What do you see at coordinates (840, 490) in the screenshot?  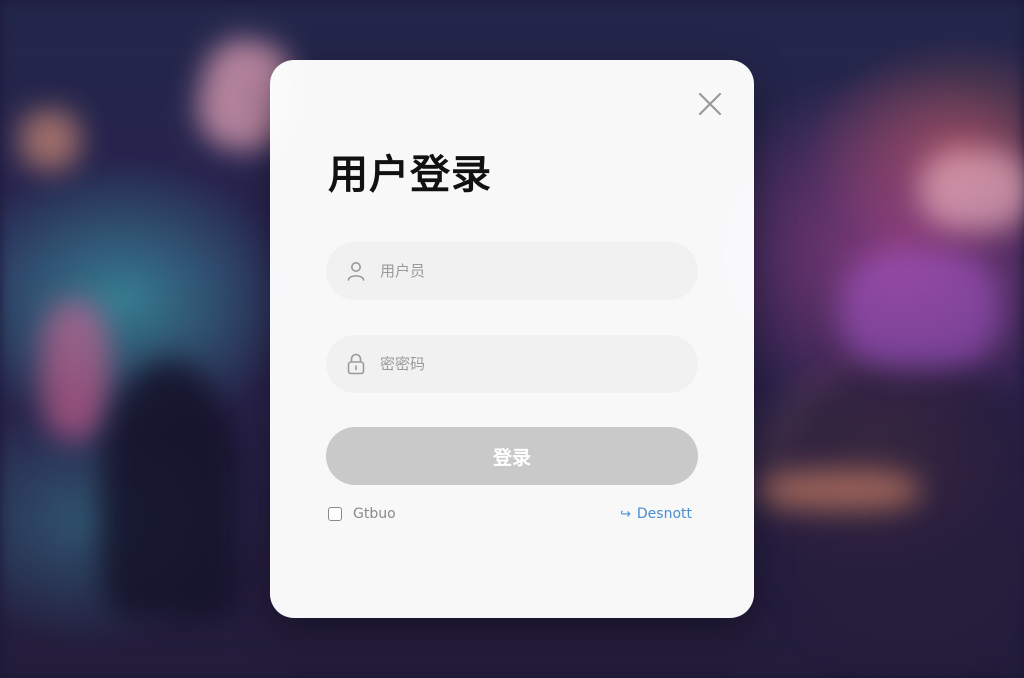 I see `background-table-light` at bounding box center [840, 490].